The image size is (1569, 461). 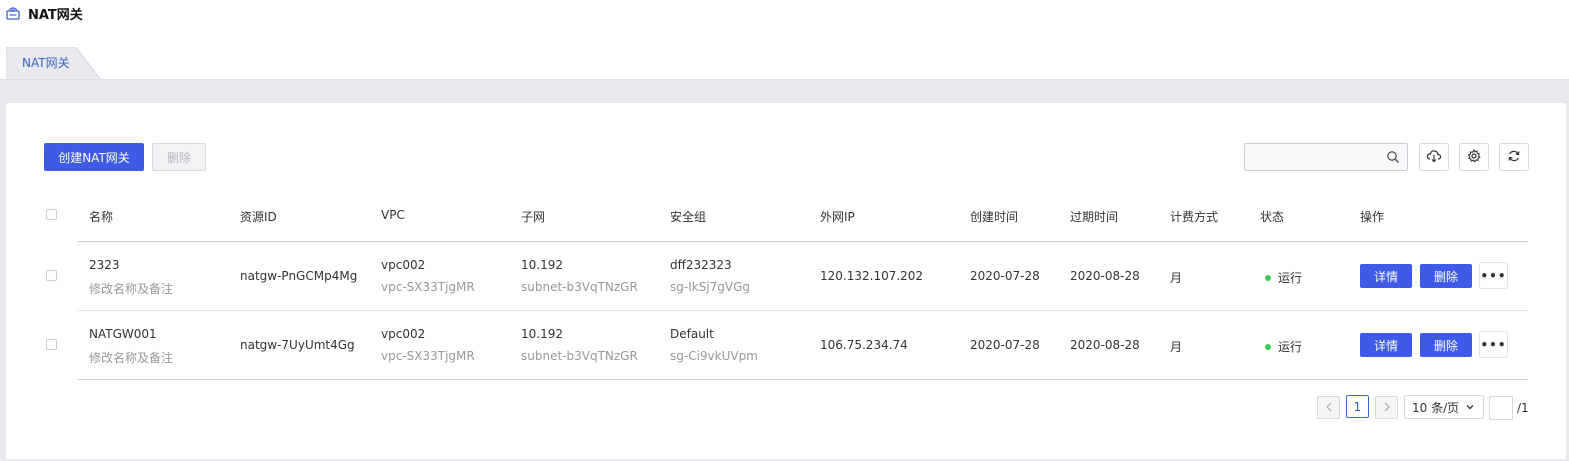 What do you see at coordinates (297, 345) in the screenshot?
I see `resource-id: natgw-7UyUmt4Gg` at bounding box center [297, 345].